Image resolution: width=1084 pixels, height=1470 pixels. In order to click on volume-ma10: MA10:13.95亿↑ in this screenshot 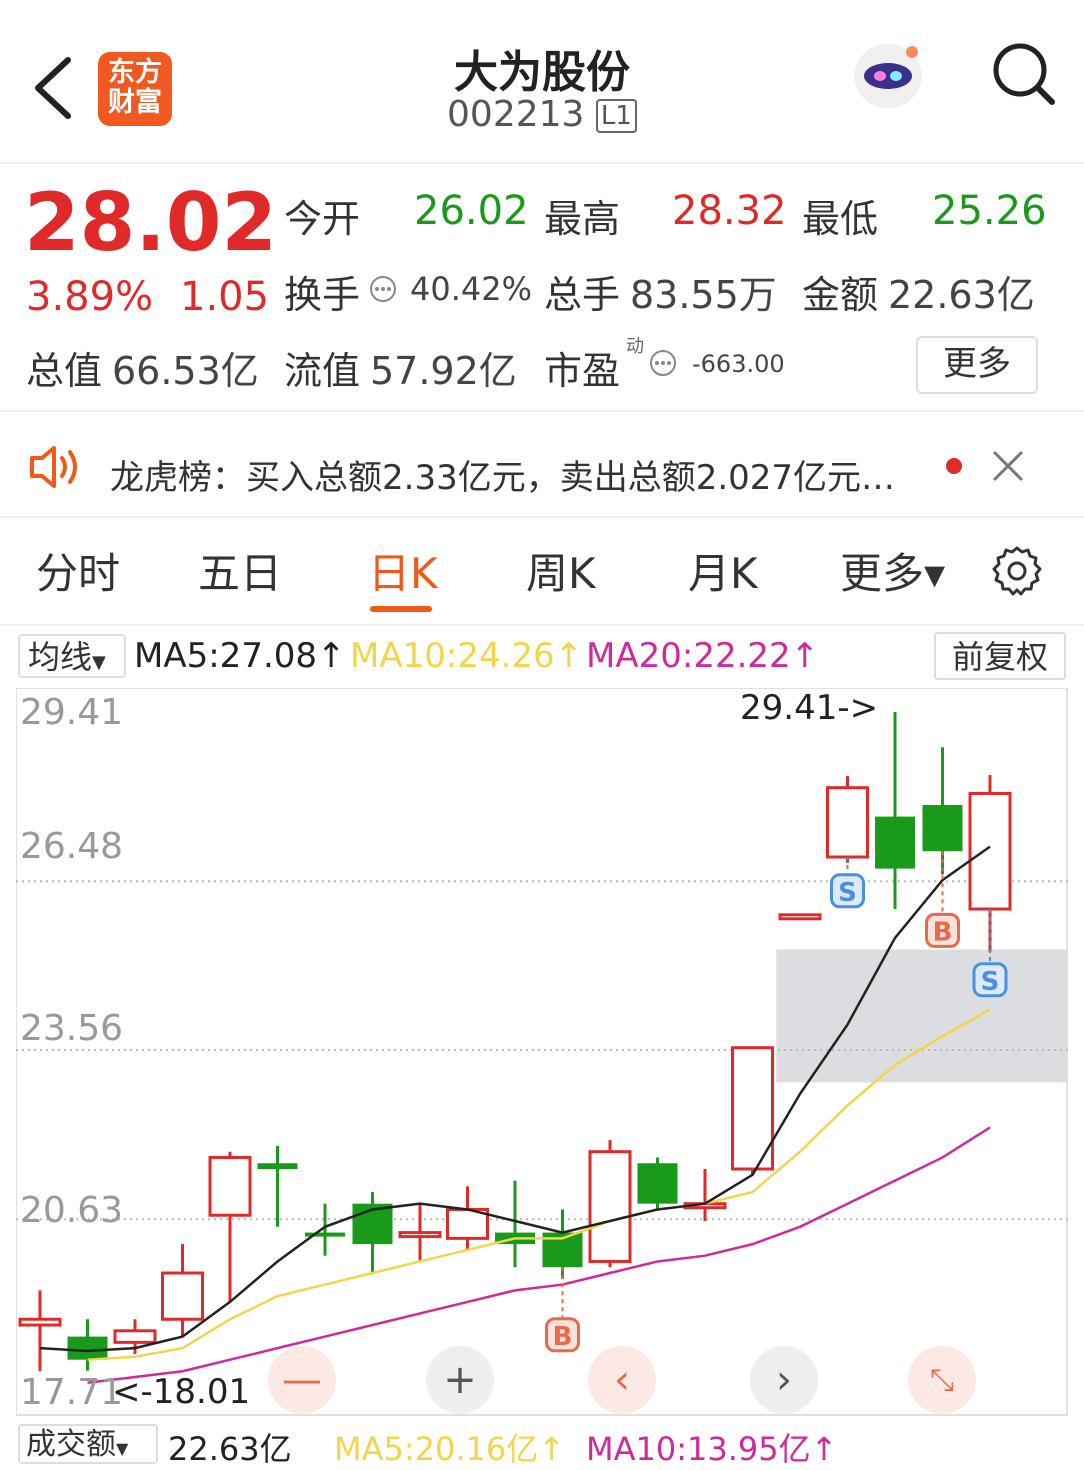, I will do `click(712, 1449)`.